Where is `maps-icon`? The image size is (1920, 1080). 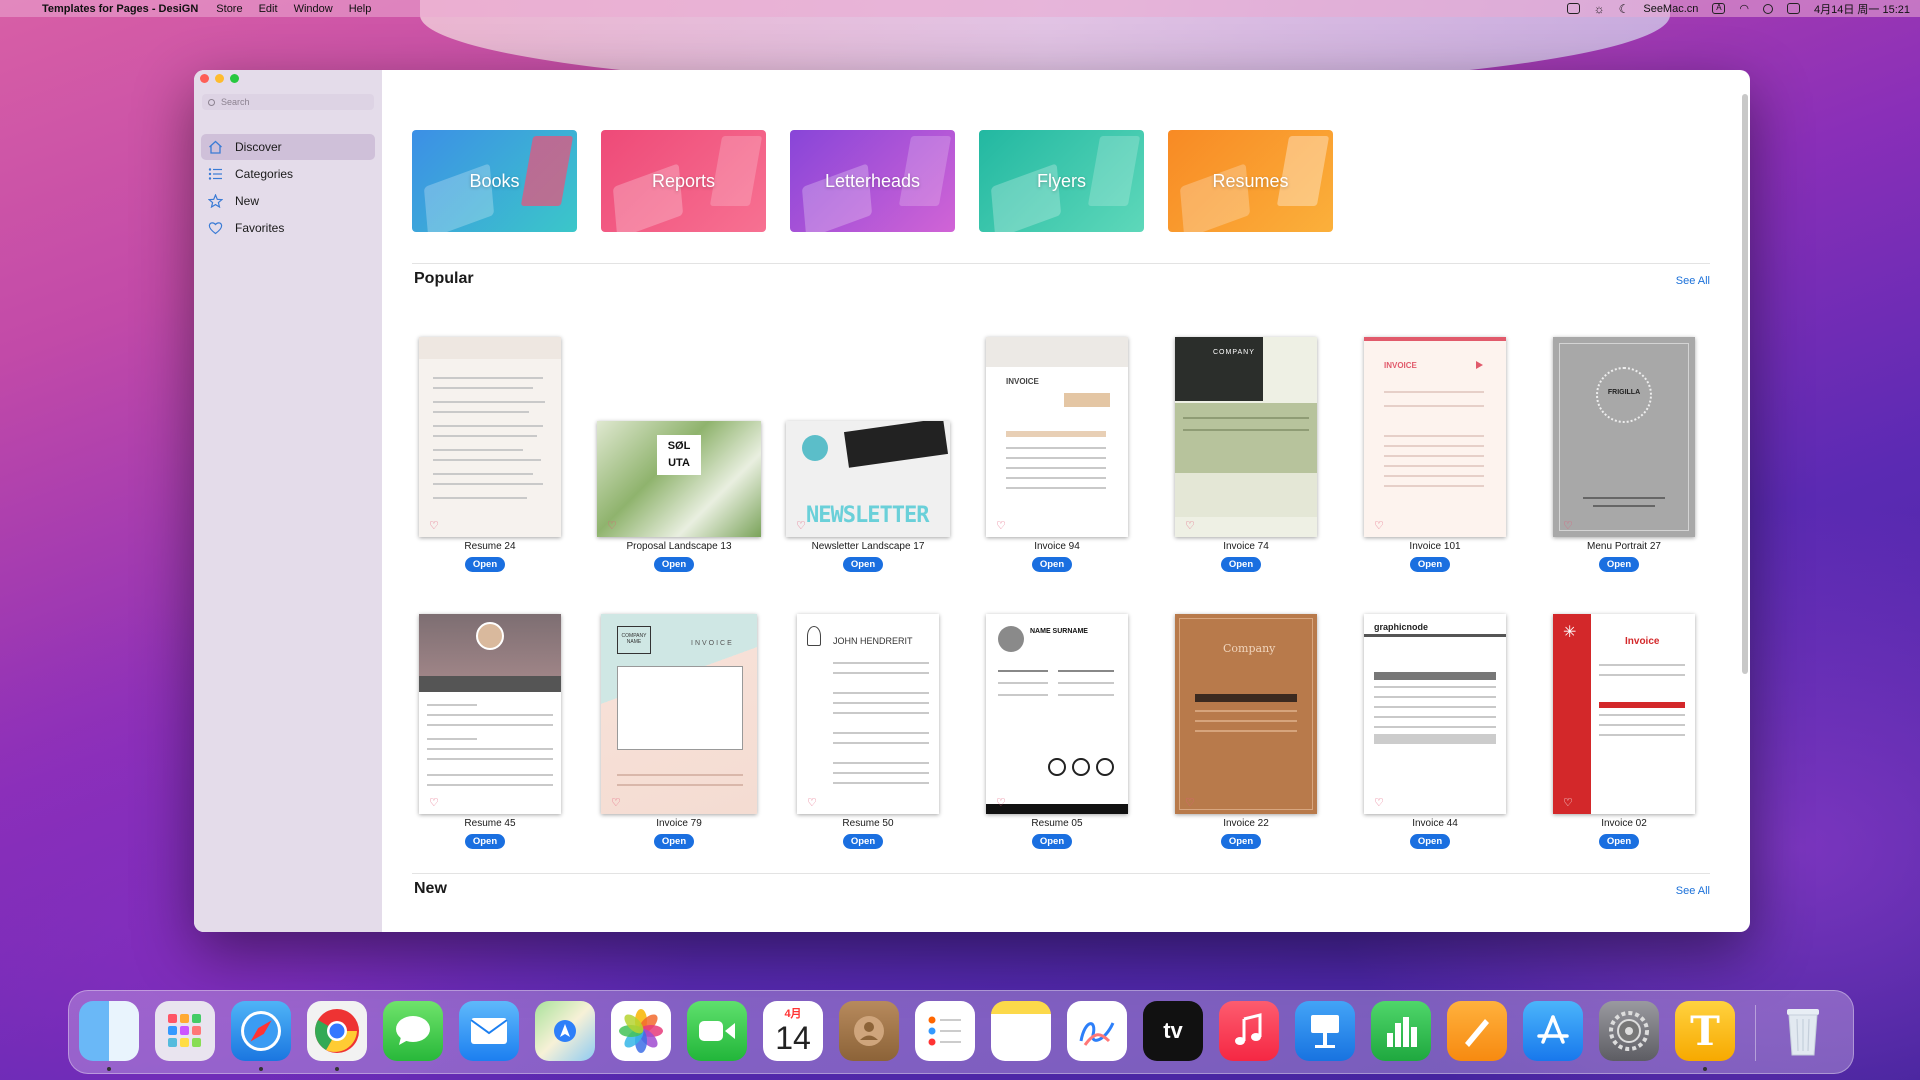
maps-icon is located at coordinates (565, 1031).